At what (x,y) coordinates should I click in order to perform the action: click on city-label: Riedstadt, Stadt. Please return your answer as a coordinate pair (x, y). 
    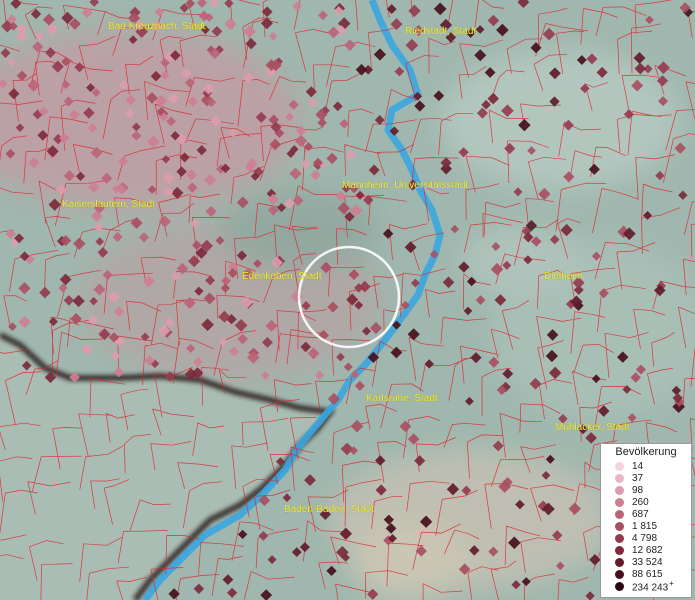
    Looking at the image, I should click on (441, 31).